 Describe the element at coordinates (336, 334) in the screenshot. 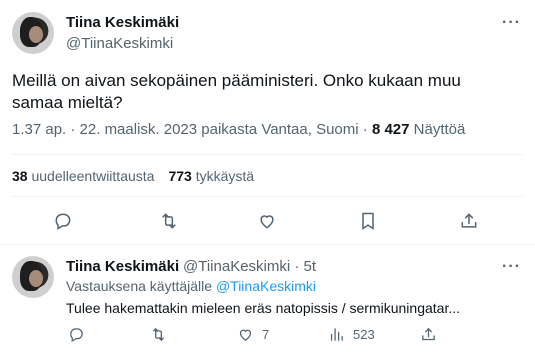

I see `views-icon` at that location.